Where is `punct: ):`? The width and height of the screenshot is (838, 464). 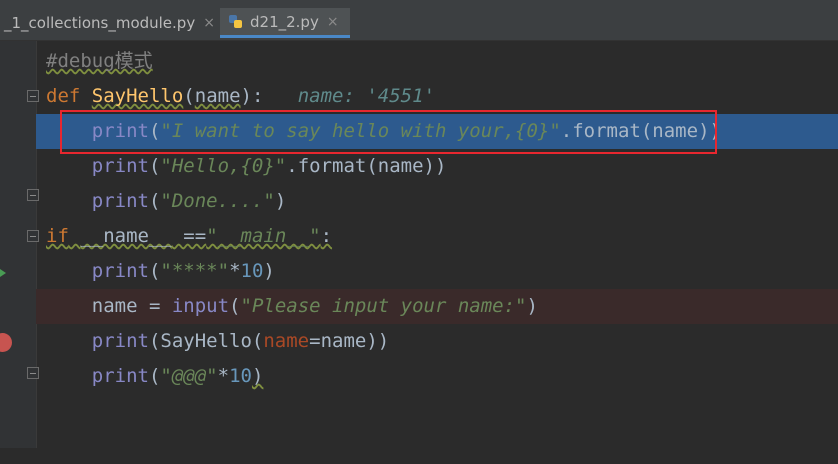 punct: ): is located at coordinates (252, 96).